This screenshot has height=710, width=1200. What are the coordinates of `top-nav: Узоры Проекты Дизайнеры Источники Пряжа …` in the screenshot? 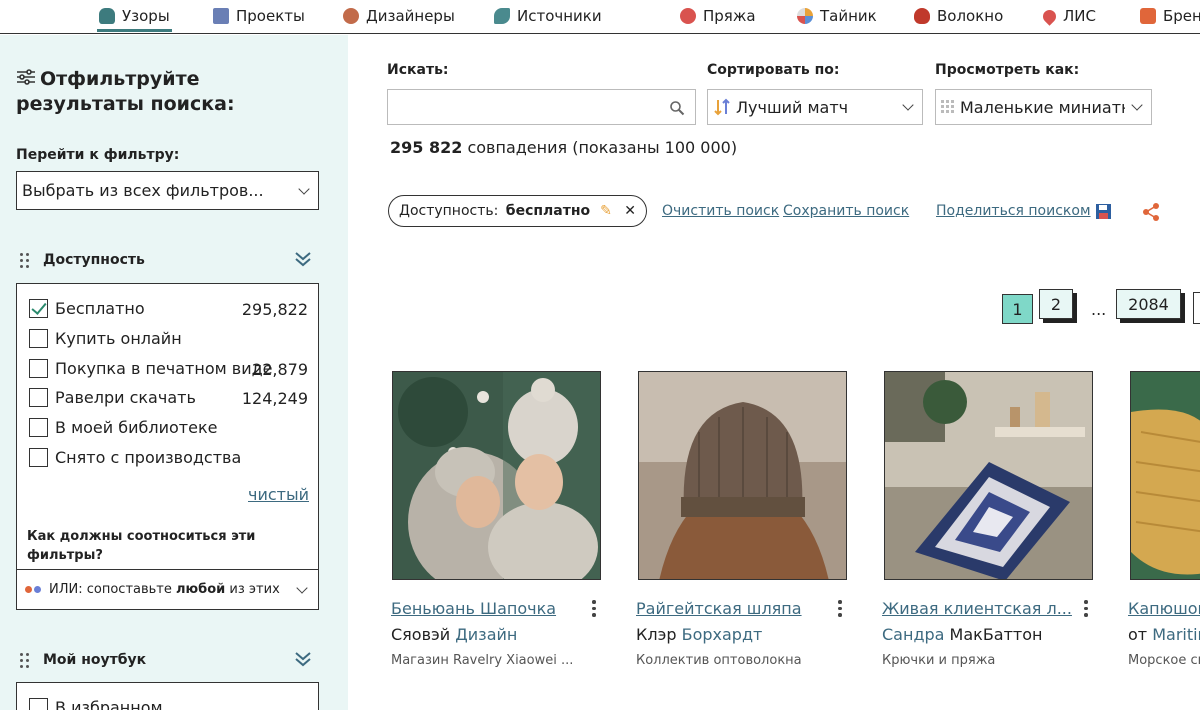 It's located at (600, 17).